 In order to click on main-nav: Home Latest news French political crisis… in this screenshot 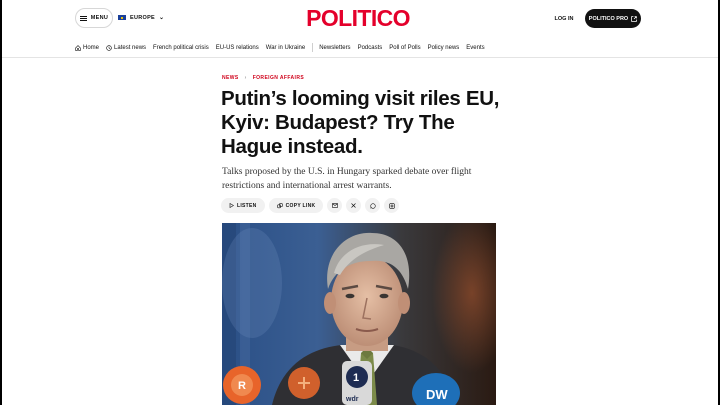, I will do `click(283, 47)`.